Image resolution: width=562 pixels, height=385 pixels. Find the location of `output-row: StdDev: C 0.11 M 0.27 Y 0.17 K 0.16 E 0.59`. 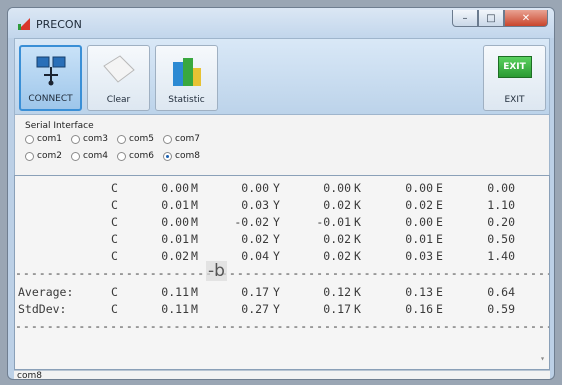

output-row: StdDev: C 0.11 M 0.27 Y 0.17 K 0.16 E 0.59 is located at coordinates (282, 310).